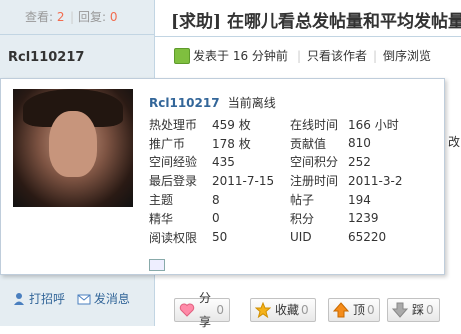 The width and height of the screenshot is (461, 334). I want to click on views-stat: 查看: 2, so click(45, 17).